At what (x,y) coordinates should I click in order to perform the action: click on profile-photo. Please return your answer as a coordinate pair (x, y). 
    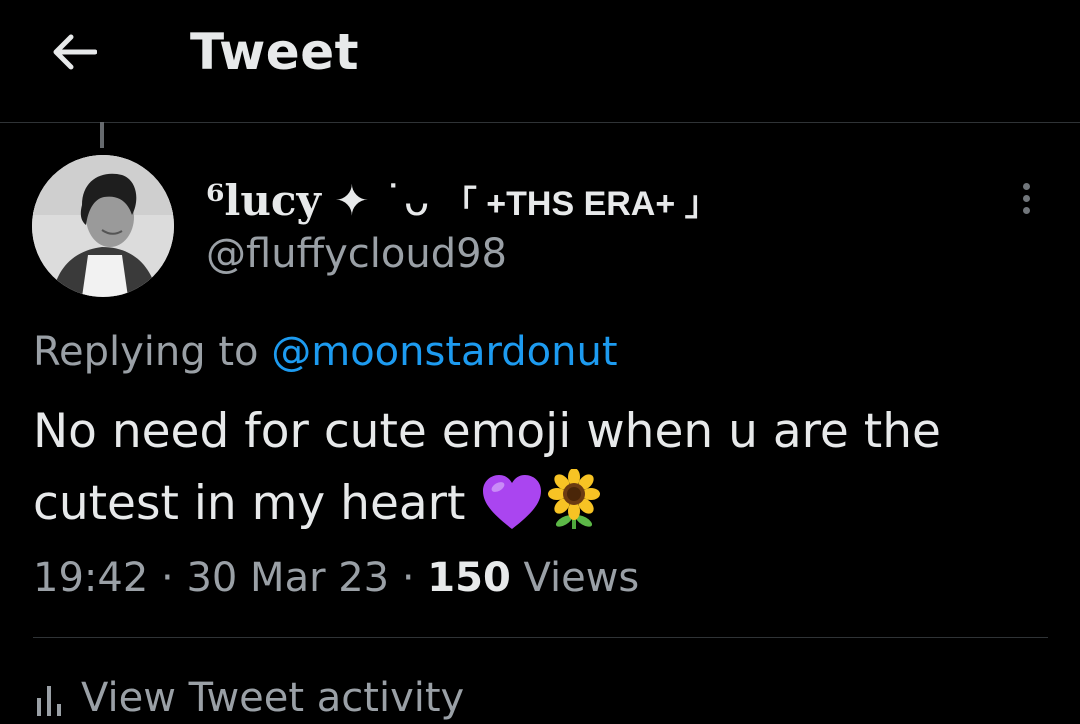
    Looking at the image, I should click on (103, 226).